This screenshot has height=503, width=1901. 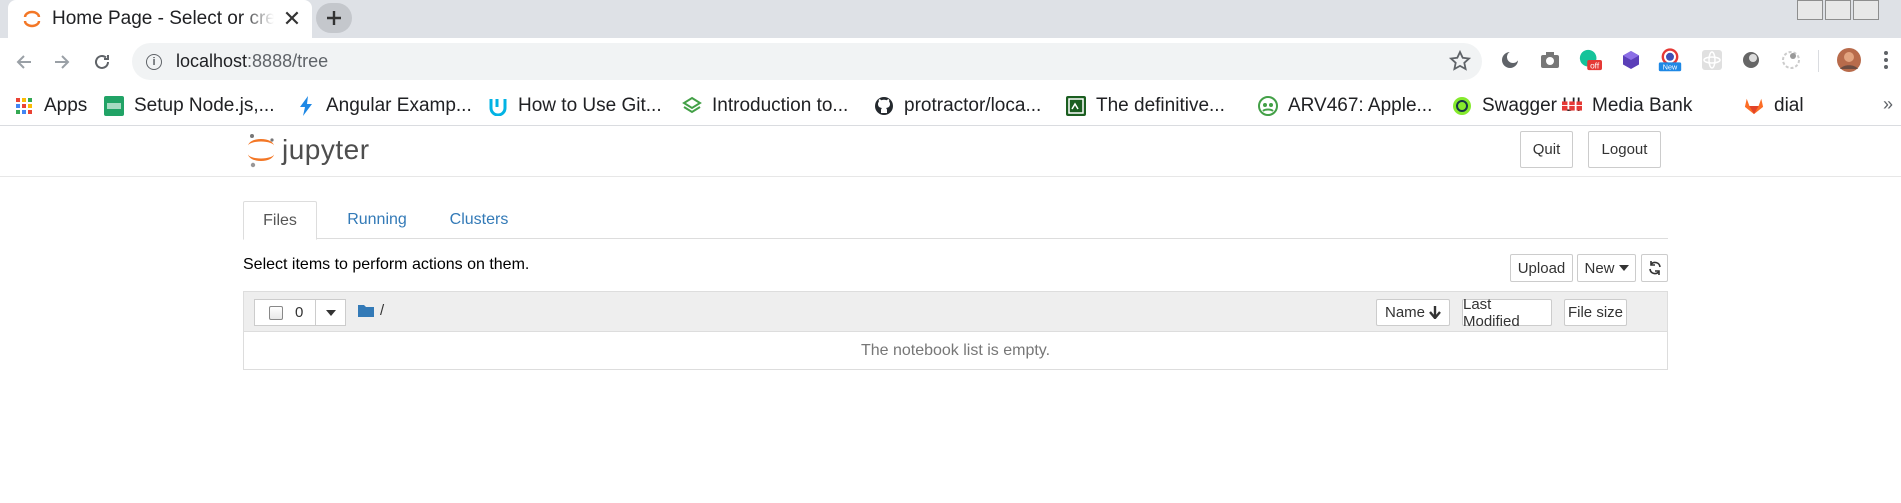 What do you see at coordinates (1076, 106) in the screenshot?
I see `terminal-icon` at bounding box center [1076, 106].